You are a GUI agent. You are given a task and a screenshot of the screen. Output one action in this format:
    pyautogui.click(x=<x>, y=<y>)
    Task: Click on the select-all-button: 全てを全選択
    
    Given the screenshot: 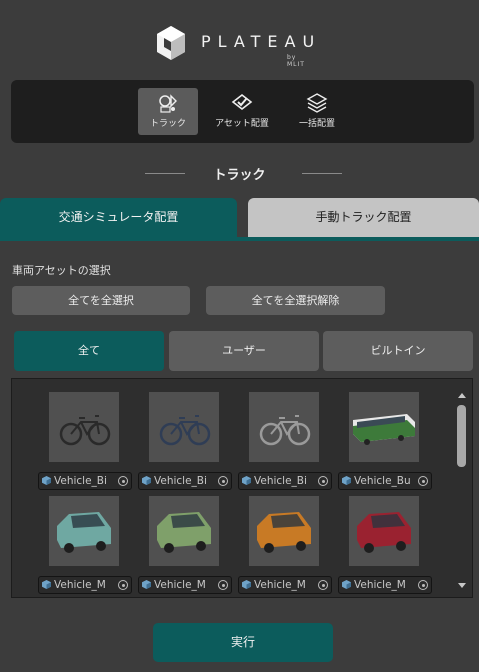 What is the action you would take?
    pyautogui.click(x=101, y=300)
    